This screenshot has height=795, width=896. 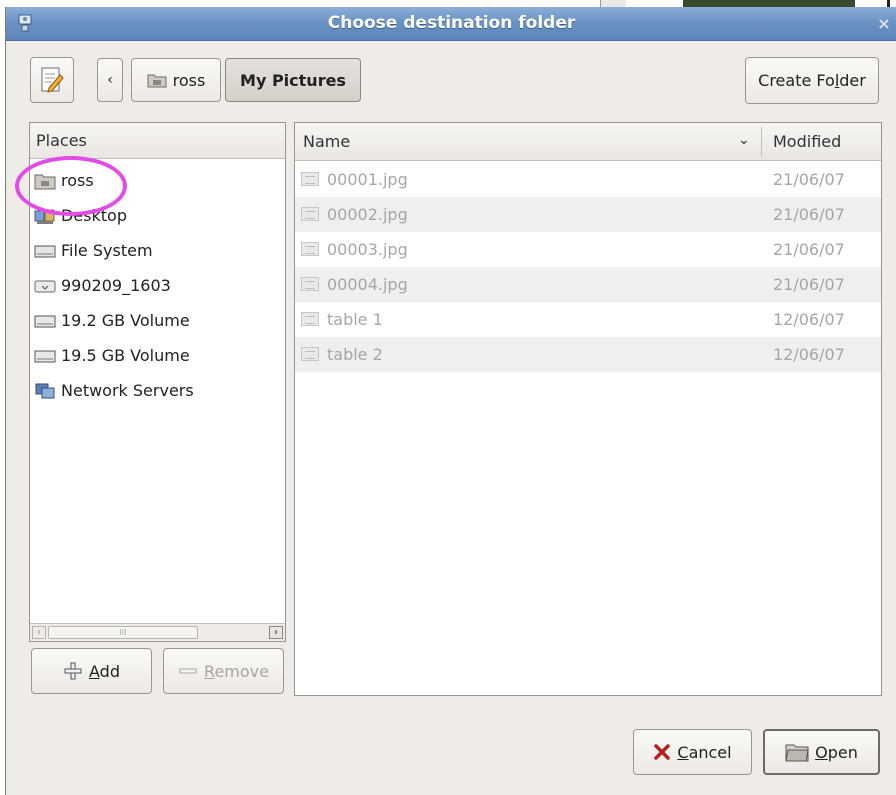 What do you see at coordinates (157, 81) in the screenshot?
I see `home-folder-icon` at bounding box center [157, 81].